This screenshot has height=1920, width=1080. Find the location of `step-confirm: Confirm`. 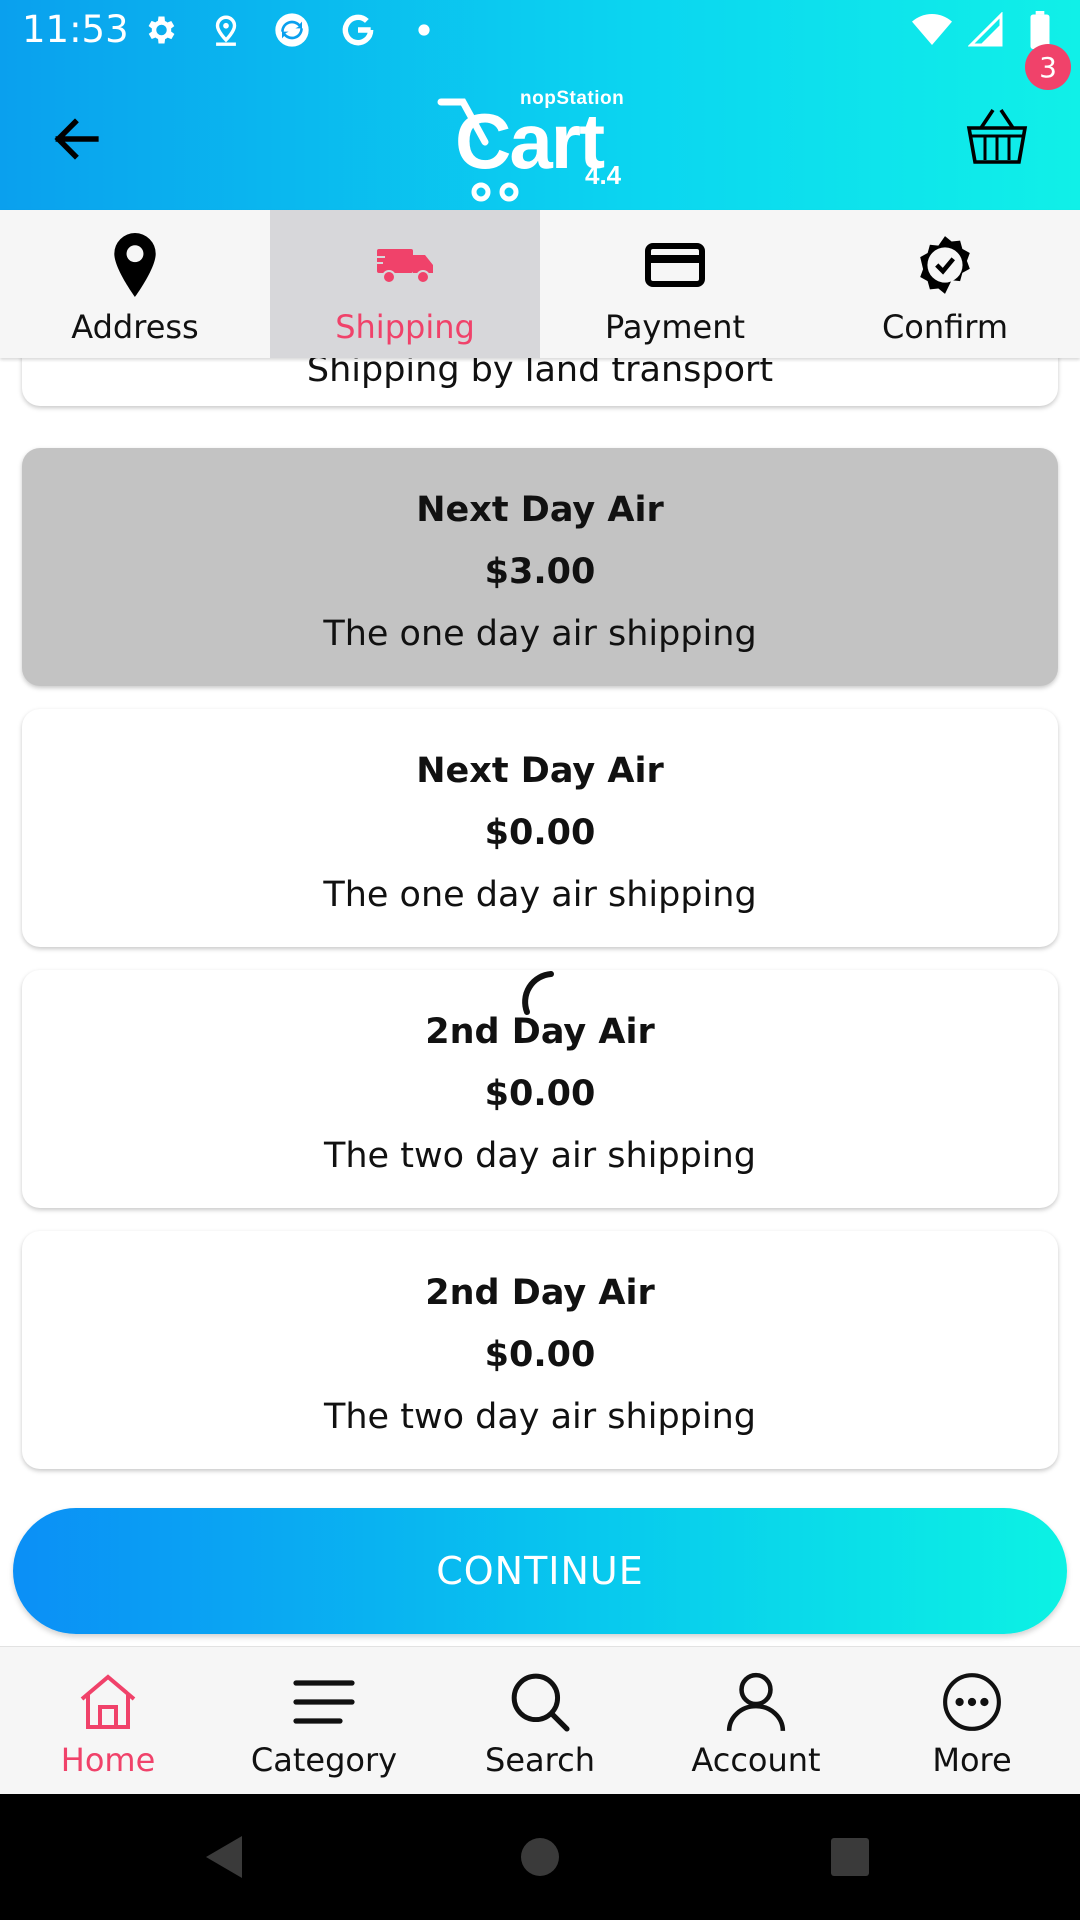

step-confirm: Confirm is located at coordinates (945, 284).